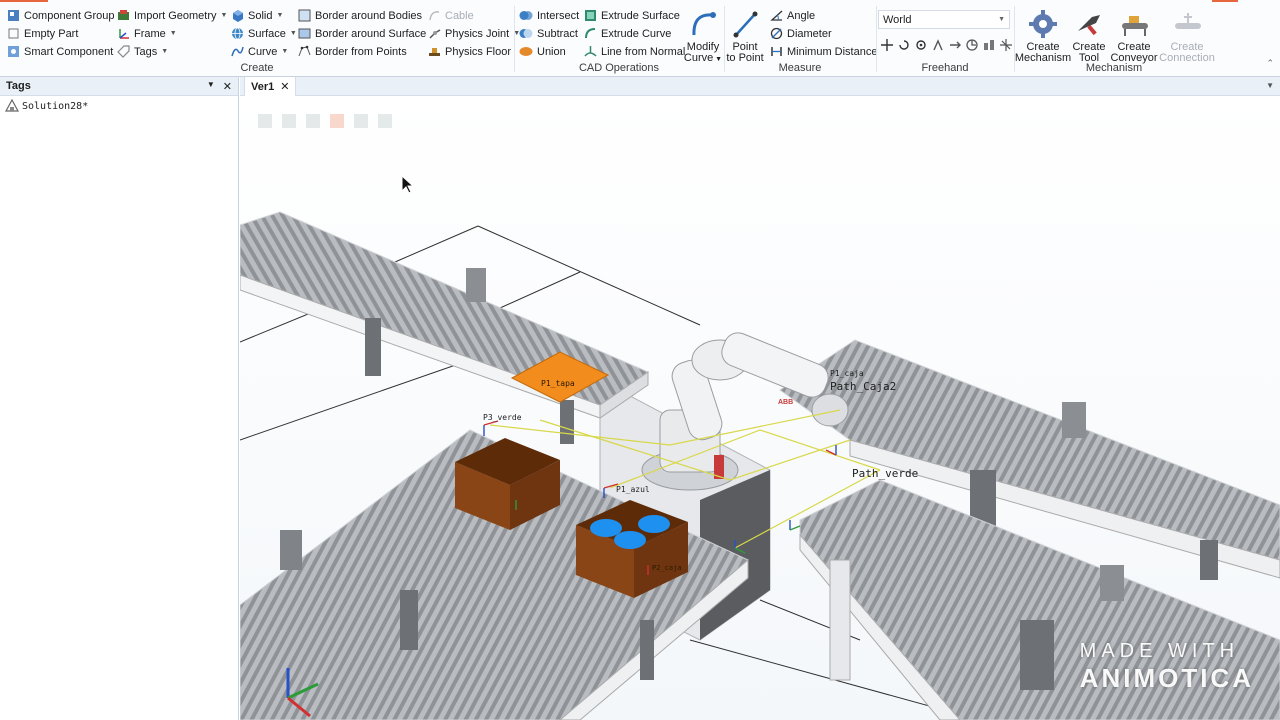 The width and height of the screenshot is (1280, 720). Describe the element at coordinates (13, 52) in the screenshot. I see `smart-component-icon` at that location.